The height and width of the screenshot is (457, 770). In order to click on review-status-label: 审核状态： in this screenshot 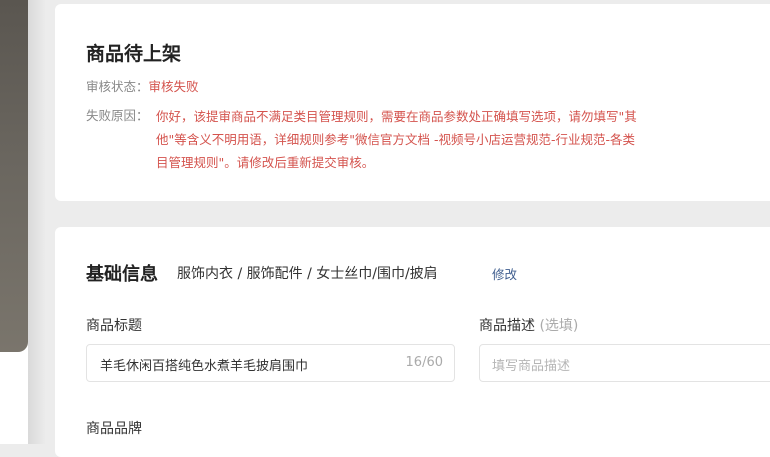, I will do `click(117, 86)`.